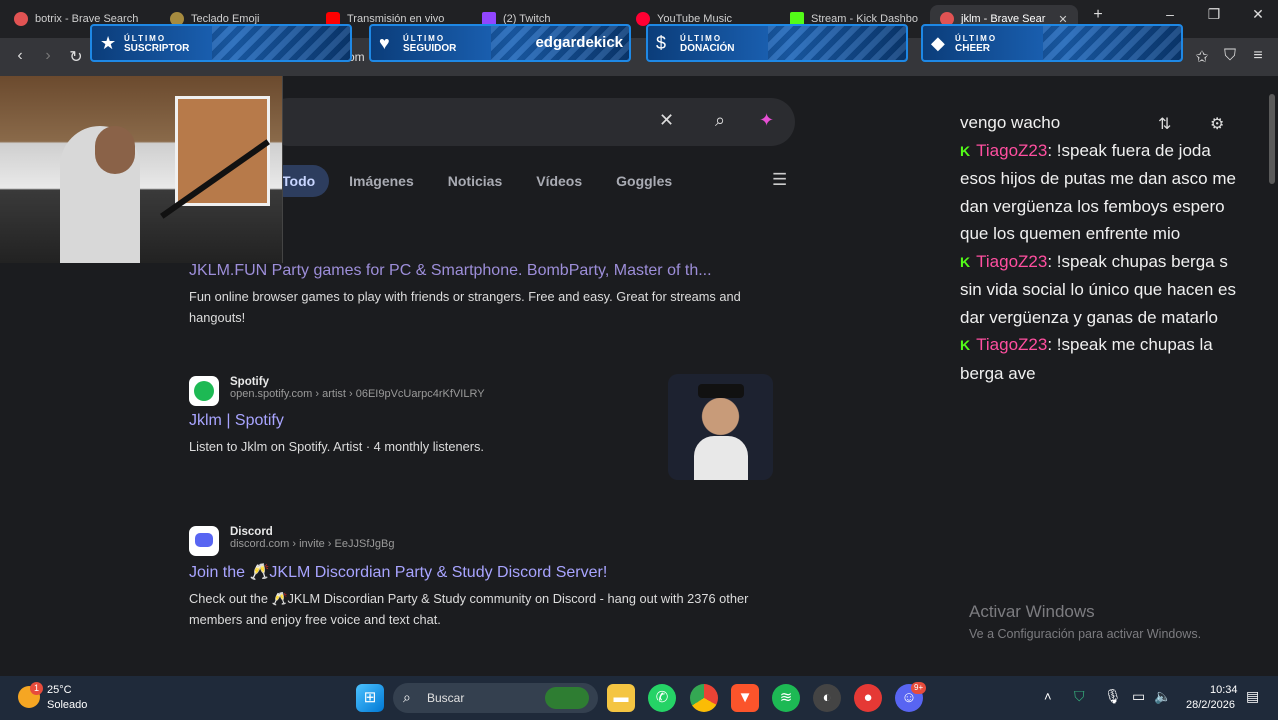  Describe the element at coordinates (76, 57) in the screenshot. I see `reload-icon: ↻` at that location.